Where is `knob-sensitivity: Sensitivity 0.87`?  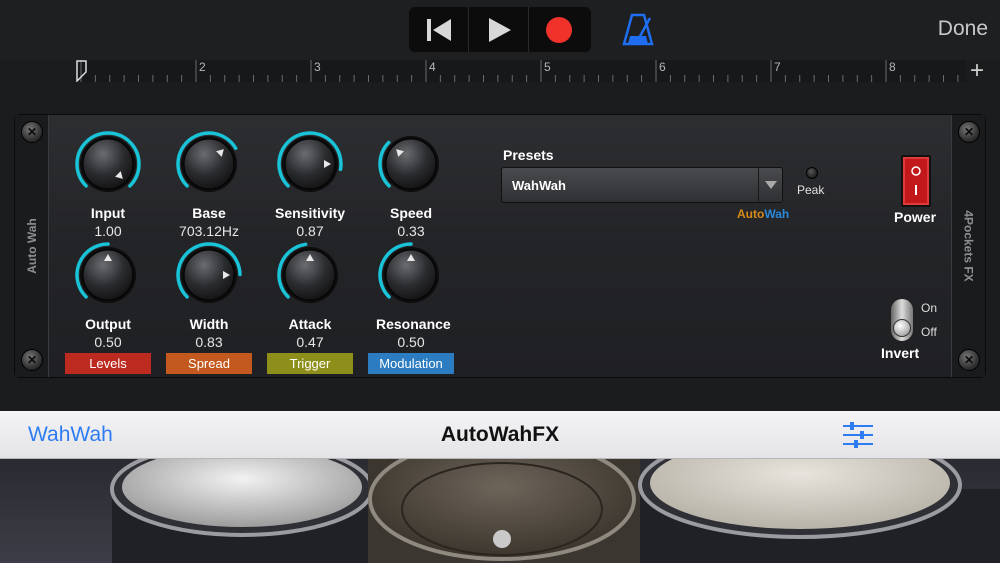
knob-sensitivity: Sensitivity 0.87 is located at coordinates (310, 185).